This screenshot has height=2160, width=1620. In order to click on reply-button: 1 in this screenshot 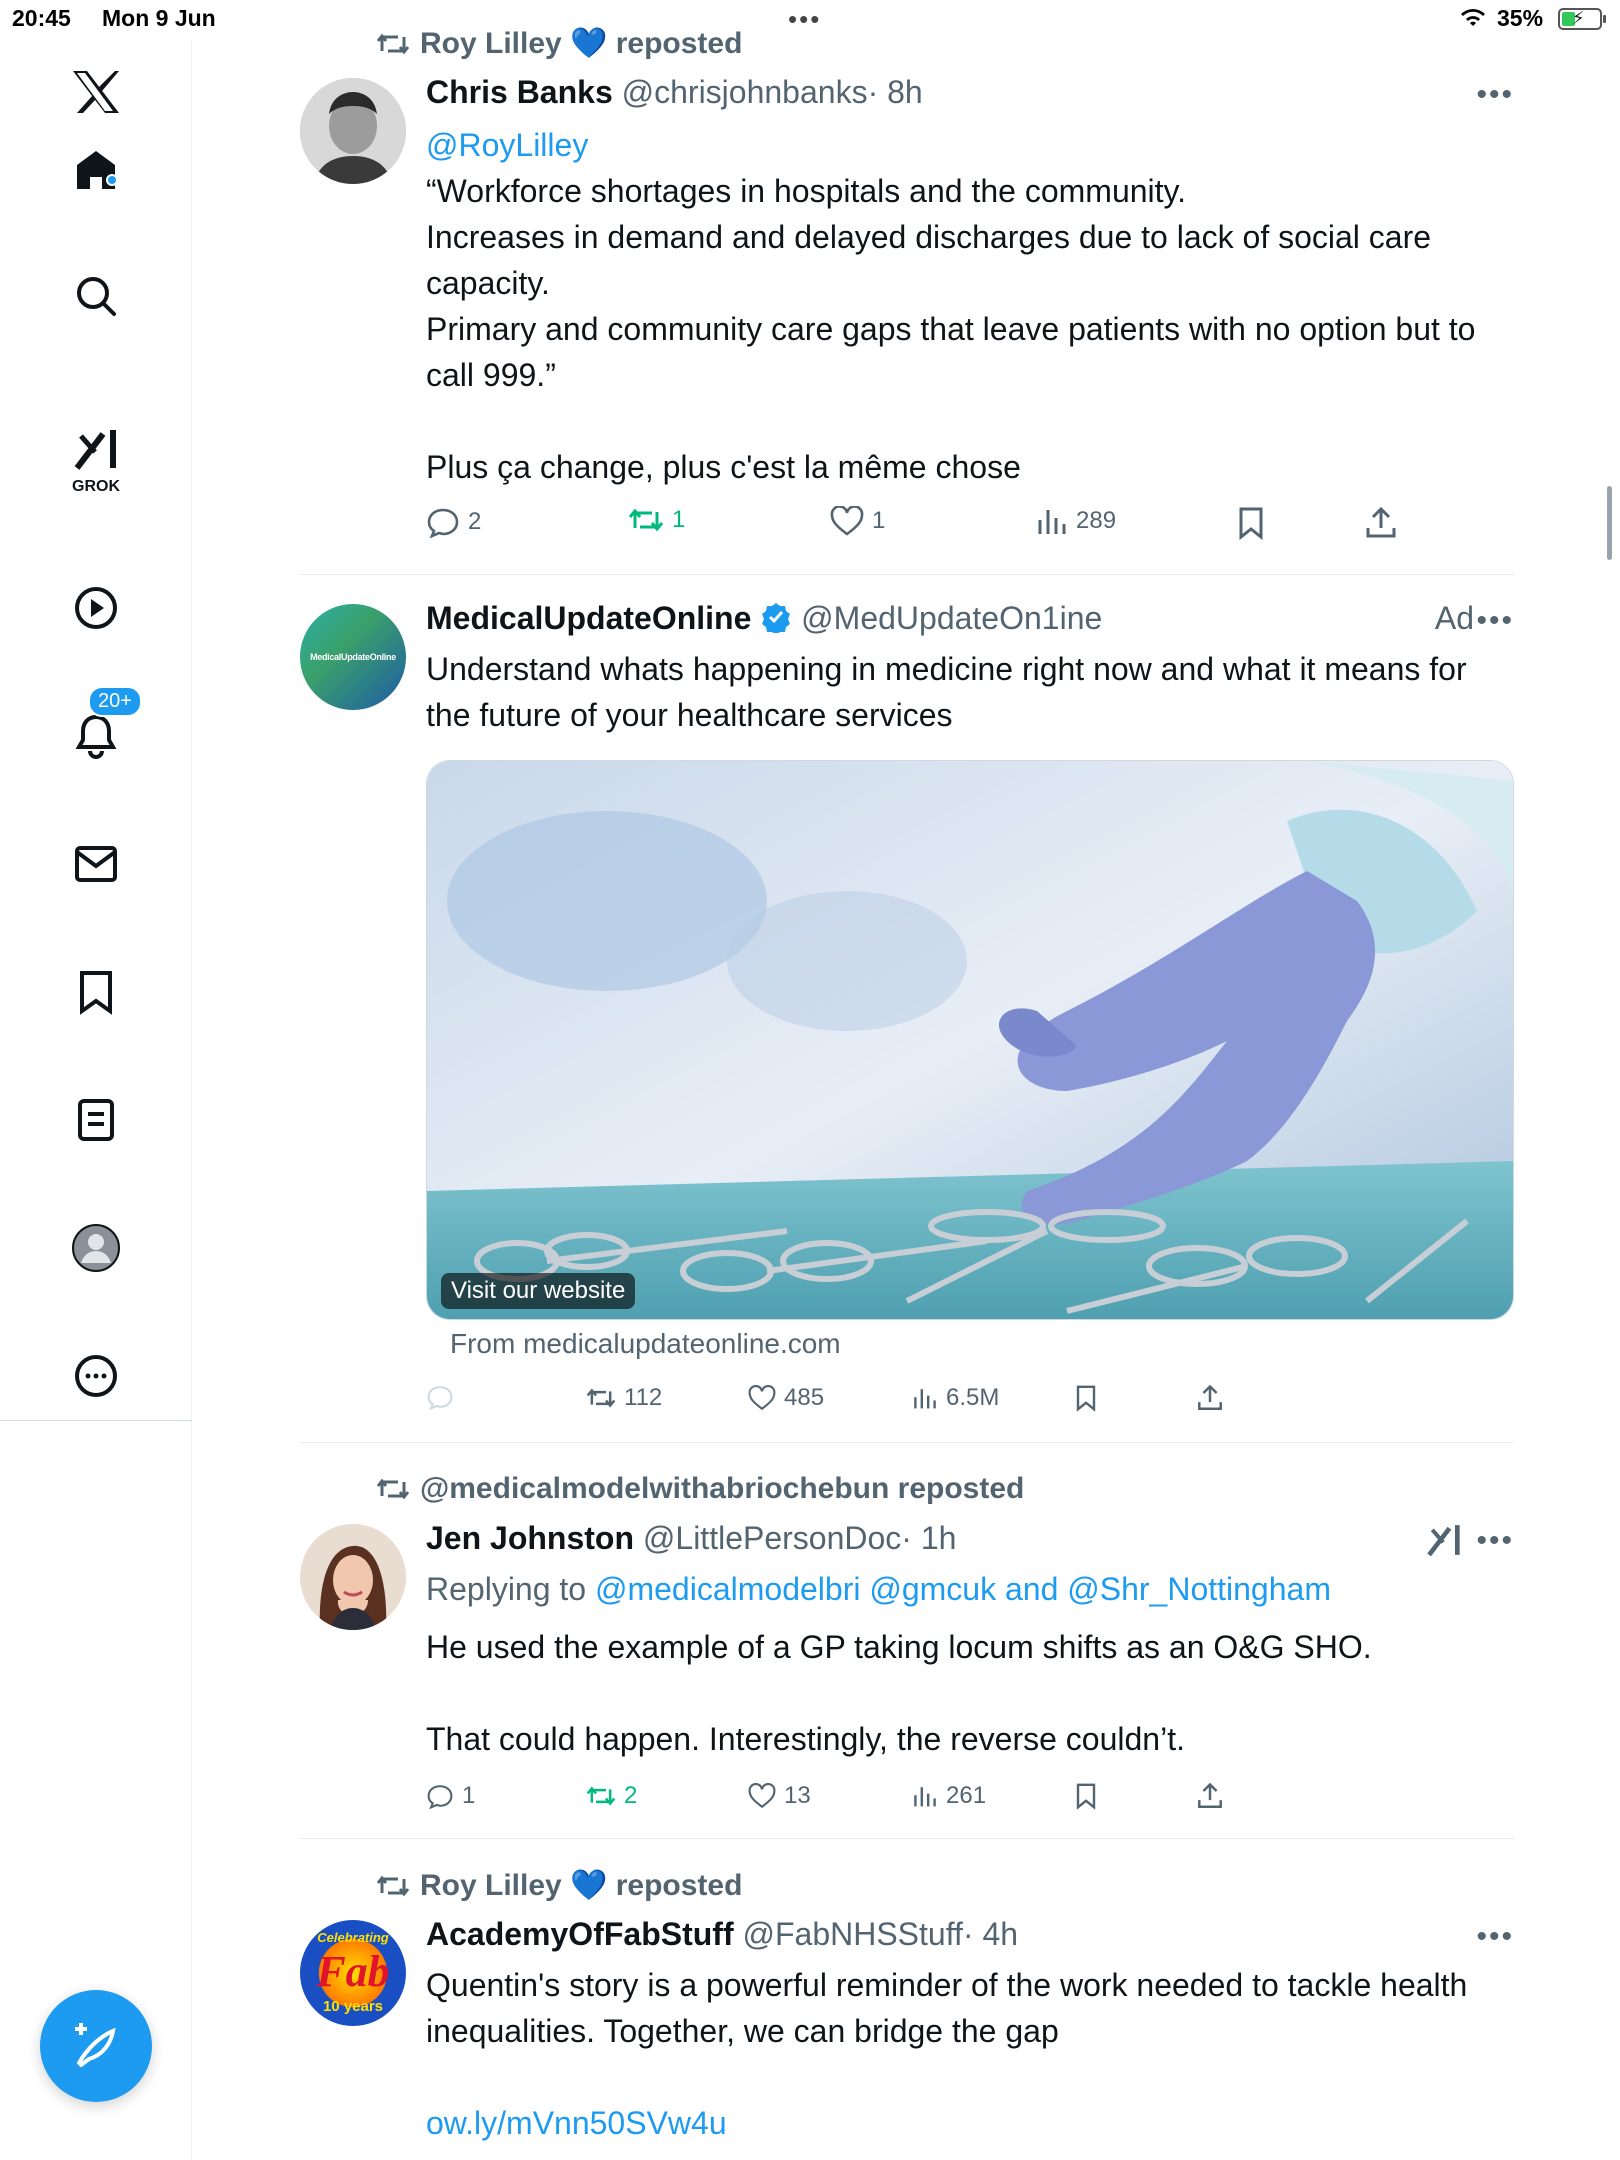, I will do `click(450, 1796)`.